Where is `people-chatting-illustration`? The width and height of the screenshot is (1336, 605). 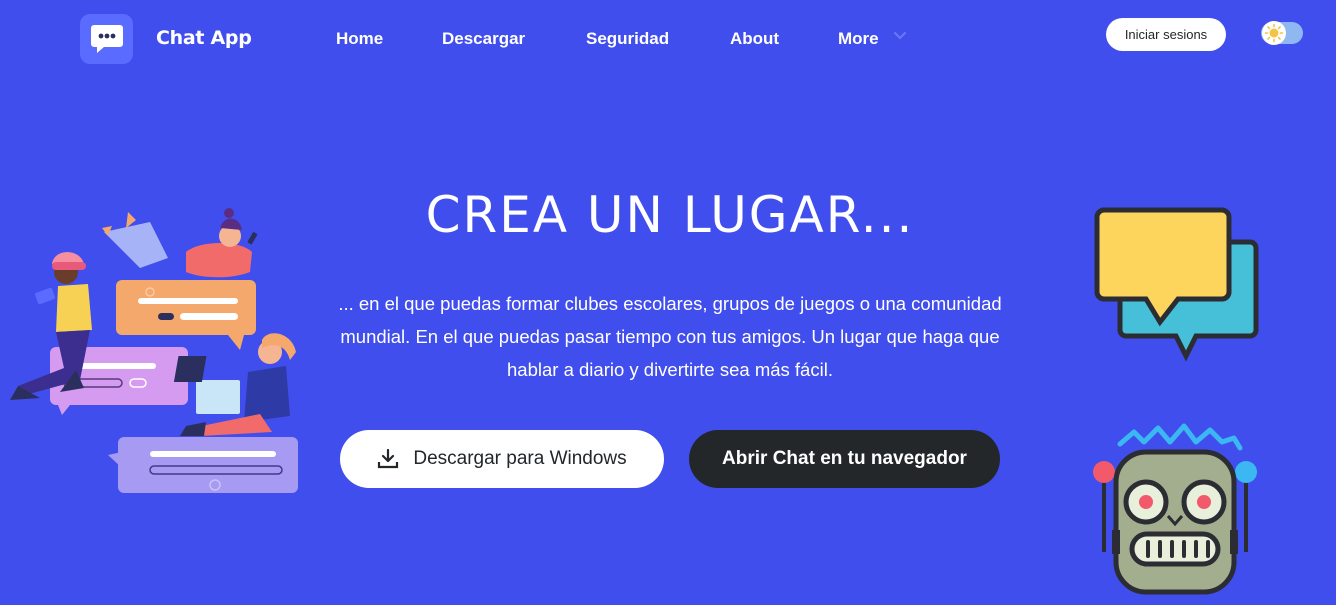
people-chatting-illustration is located at coordinates (154, 350).